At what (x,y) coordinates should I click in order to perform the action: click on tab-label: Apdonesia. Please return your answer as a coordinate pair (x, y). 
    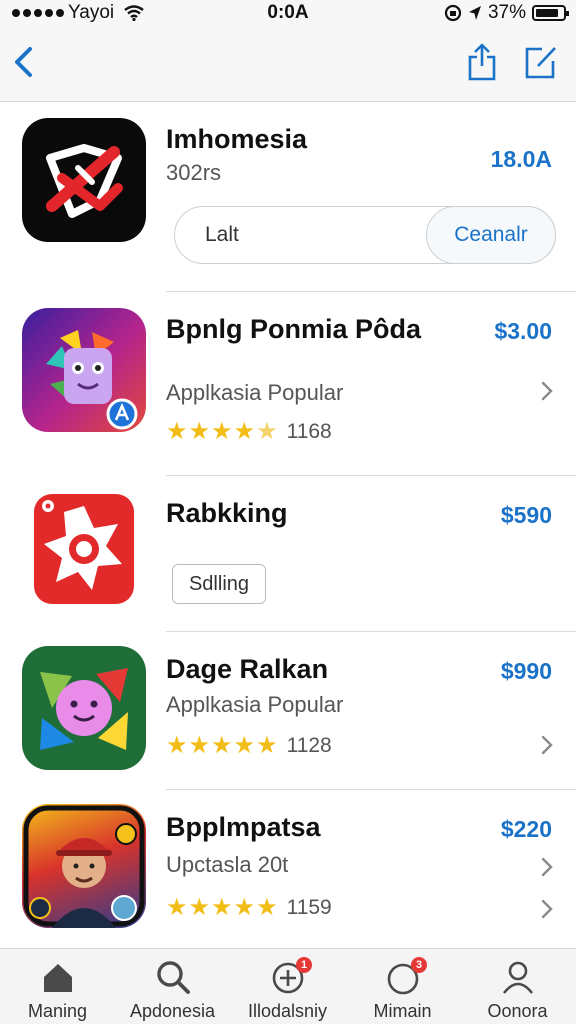
    Looking at the image, I should click on (172, 1011).